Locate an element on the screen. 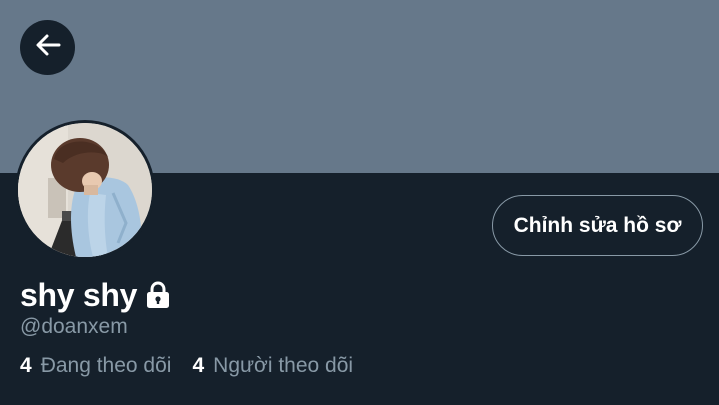 This screenshot has width=719, height=405. display-name: shy shy is located at coordinates (79, 294).